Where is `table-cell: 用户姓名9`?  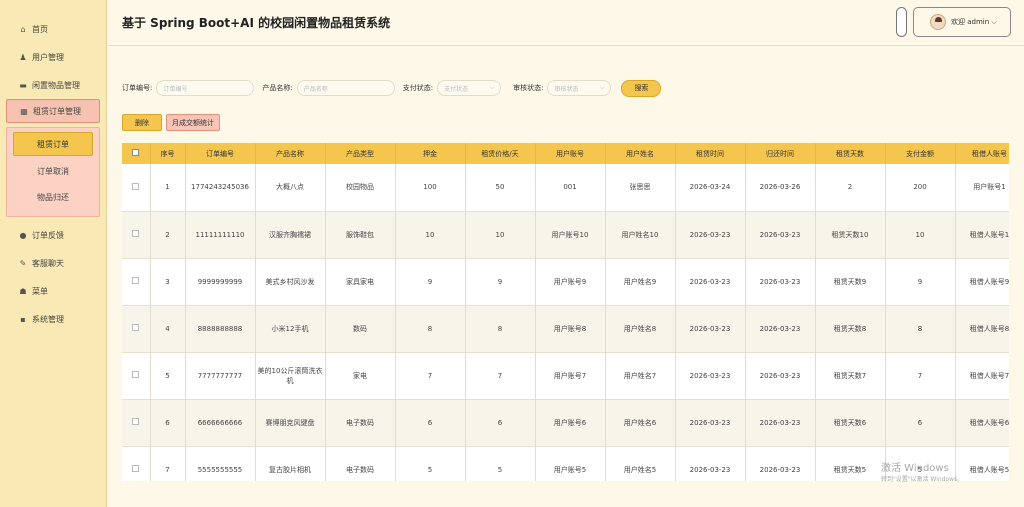 table-cell: 用户姓名9 is located at coordinates (640, 282).